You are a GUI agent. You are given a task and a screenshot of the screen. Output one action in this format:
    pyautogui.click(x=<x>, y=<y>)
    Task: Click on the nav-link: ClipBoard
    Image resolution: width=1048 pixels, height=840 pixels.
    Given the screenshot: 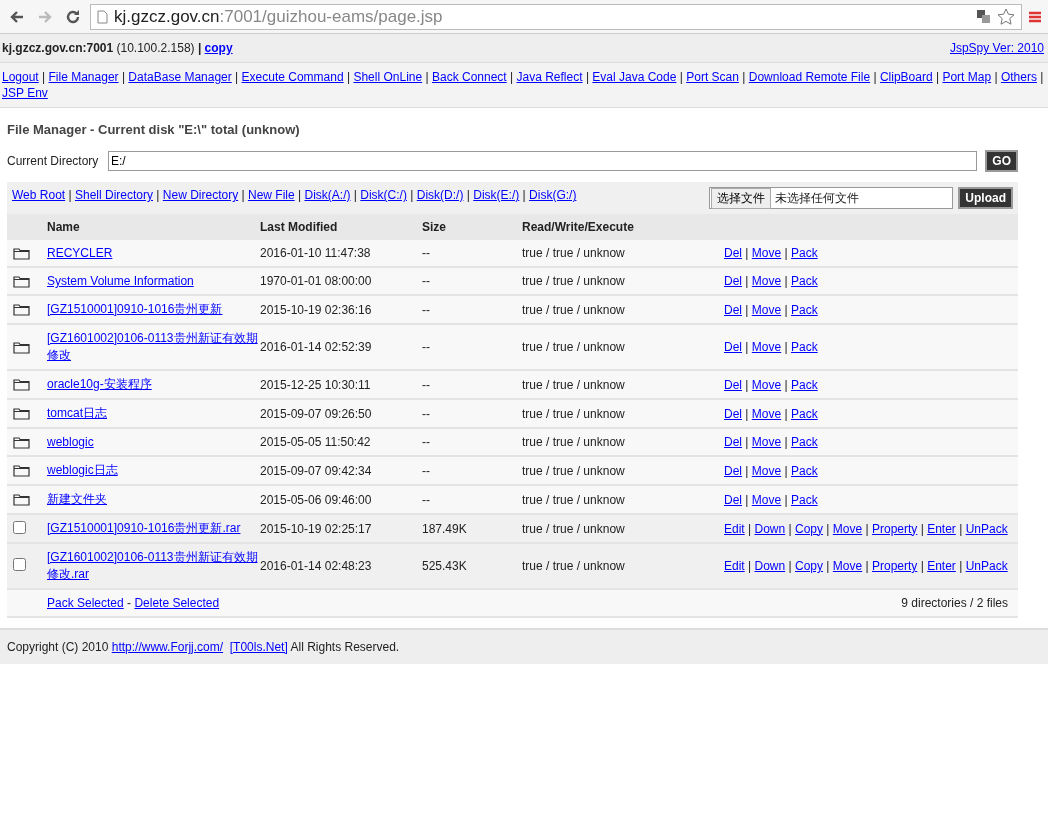 What is the action you would take?
    pyautogui.click(x=906, y=77)
    